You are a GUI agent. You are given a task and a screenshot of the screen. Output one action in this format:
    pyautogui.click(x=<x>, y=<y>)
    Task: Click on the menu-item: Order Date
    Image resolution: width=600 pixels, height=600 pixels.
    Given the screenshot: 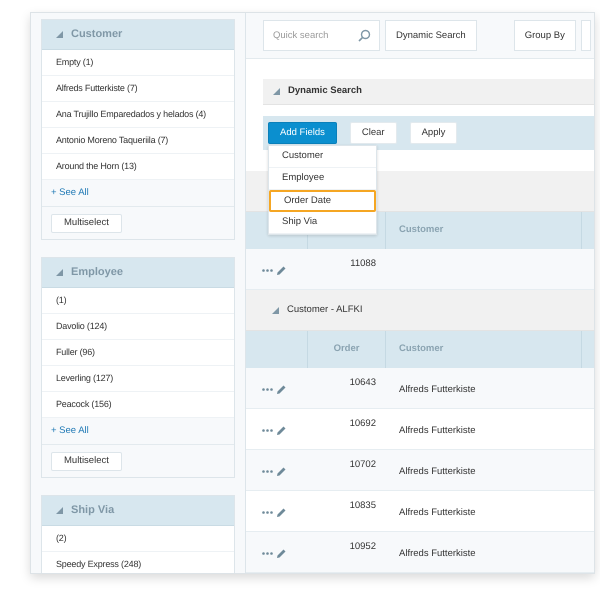 What is the action you would take?
    pyautogui.click(x=322, y=201)
    